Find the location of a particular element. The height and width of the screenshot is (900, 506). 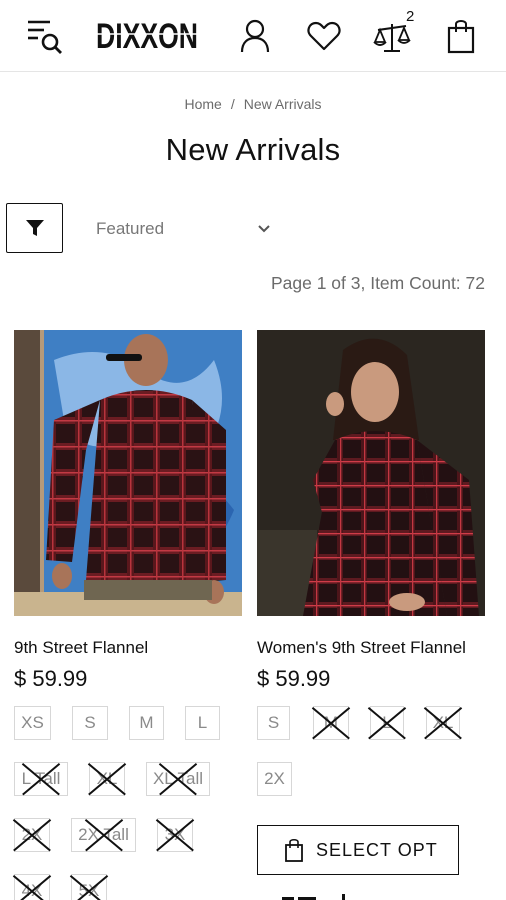

size-swatch-unavailable: 4X is located at coordinates (32, 887).